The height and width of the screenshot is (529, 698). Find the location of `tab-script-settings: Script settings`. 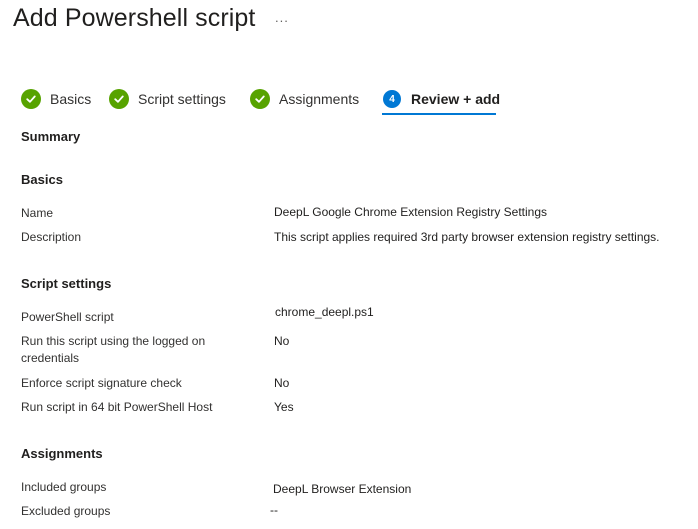

tab-script-settings: Script settings is located at coordinates (167, 99).